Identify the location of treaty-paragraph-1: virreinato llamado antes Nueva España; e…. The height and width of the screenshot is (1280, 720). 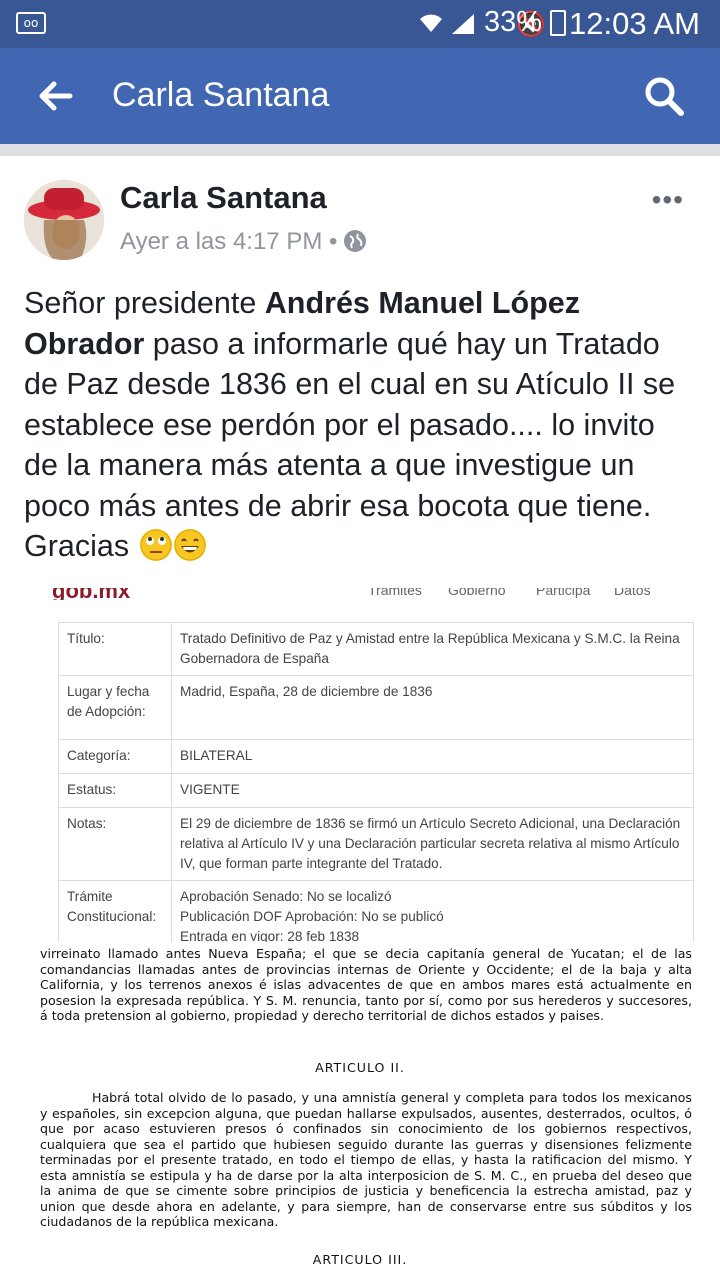
(366, 984).